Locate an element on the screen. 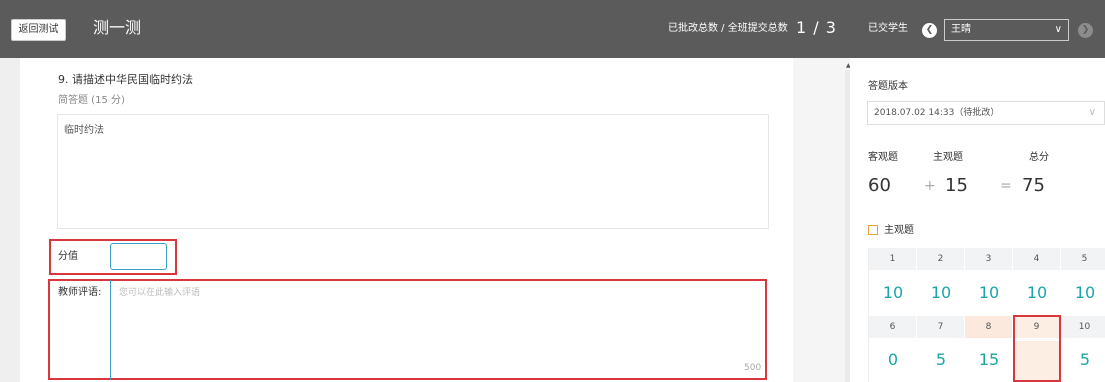  grid-question-number: 8 is located at coordinates (989, 327).